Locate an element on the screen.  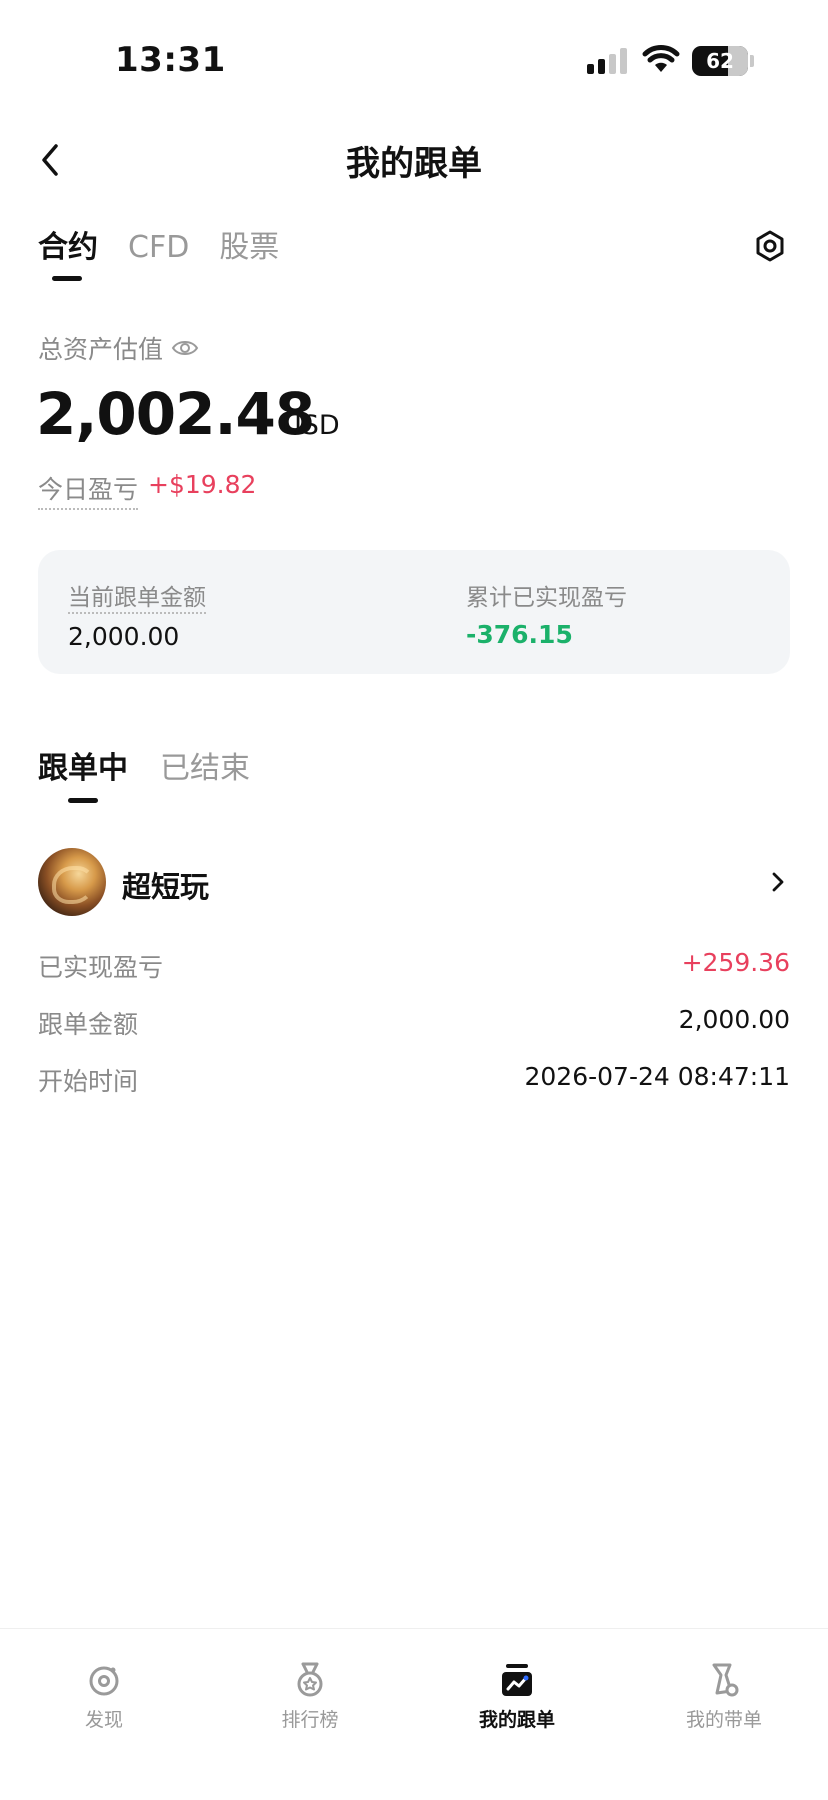
tab-following: 跟单中 is located at coordinates (83, 765).